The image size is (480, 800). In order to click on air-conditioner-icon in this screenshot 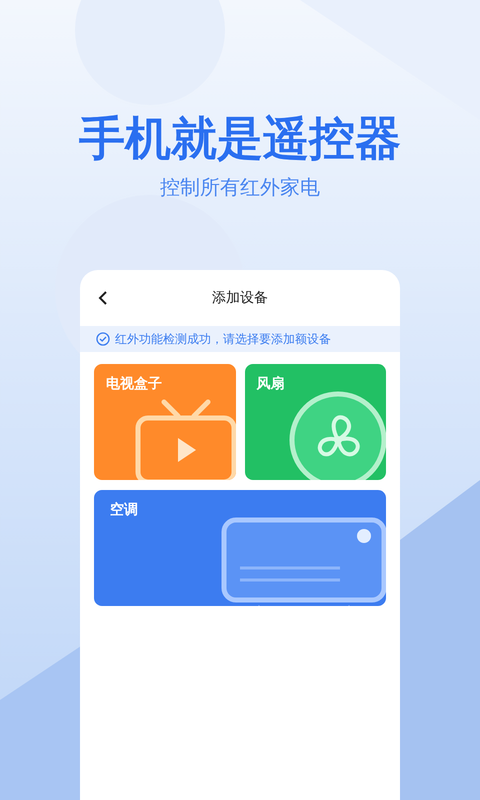, I will do `click(303, 561)`.